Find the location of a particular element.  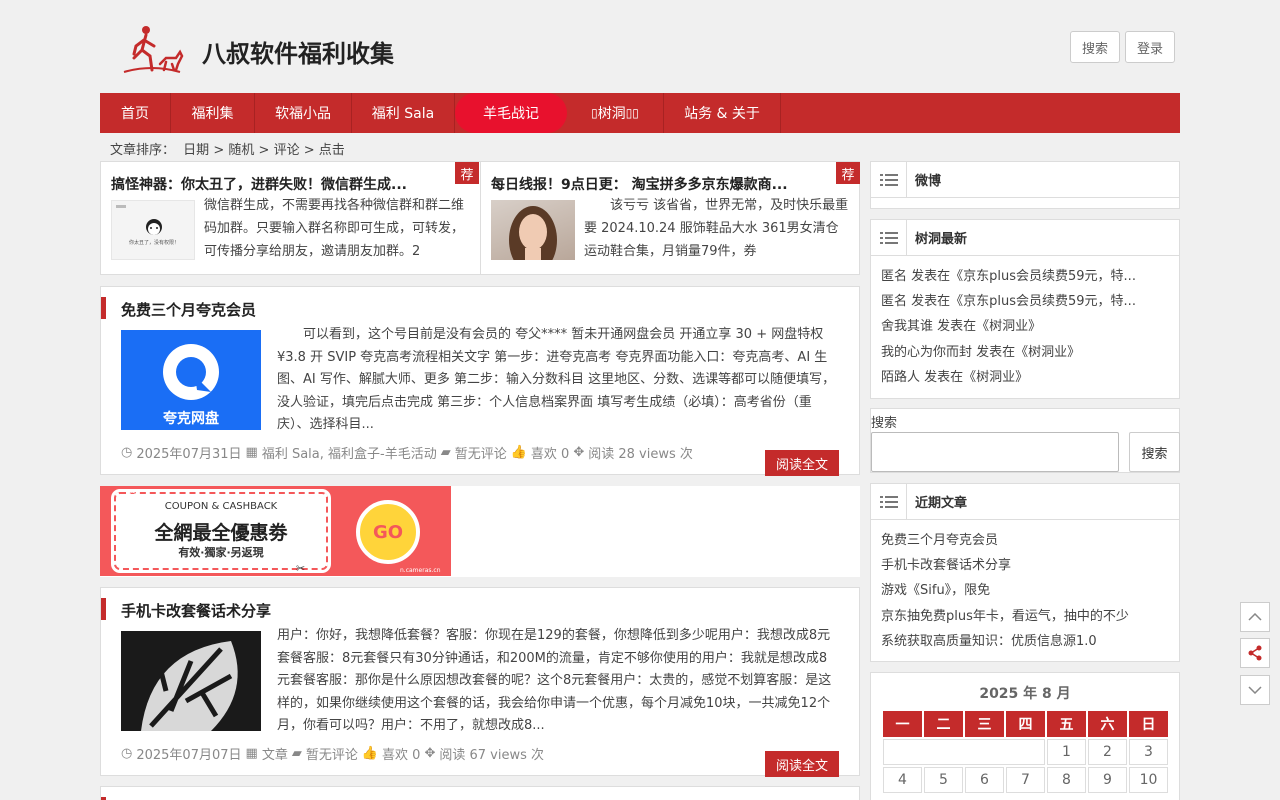

calendar-day: 9 is located at coordinates (1107, 780).